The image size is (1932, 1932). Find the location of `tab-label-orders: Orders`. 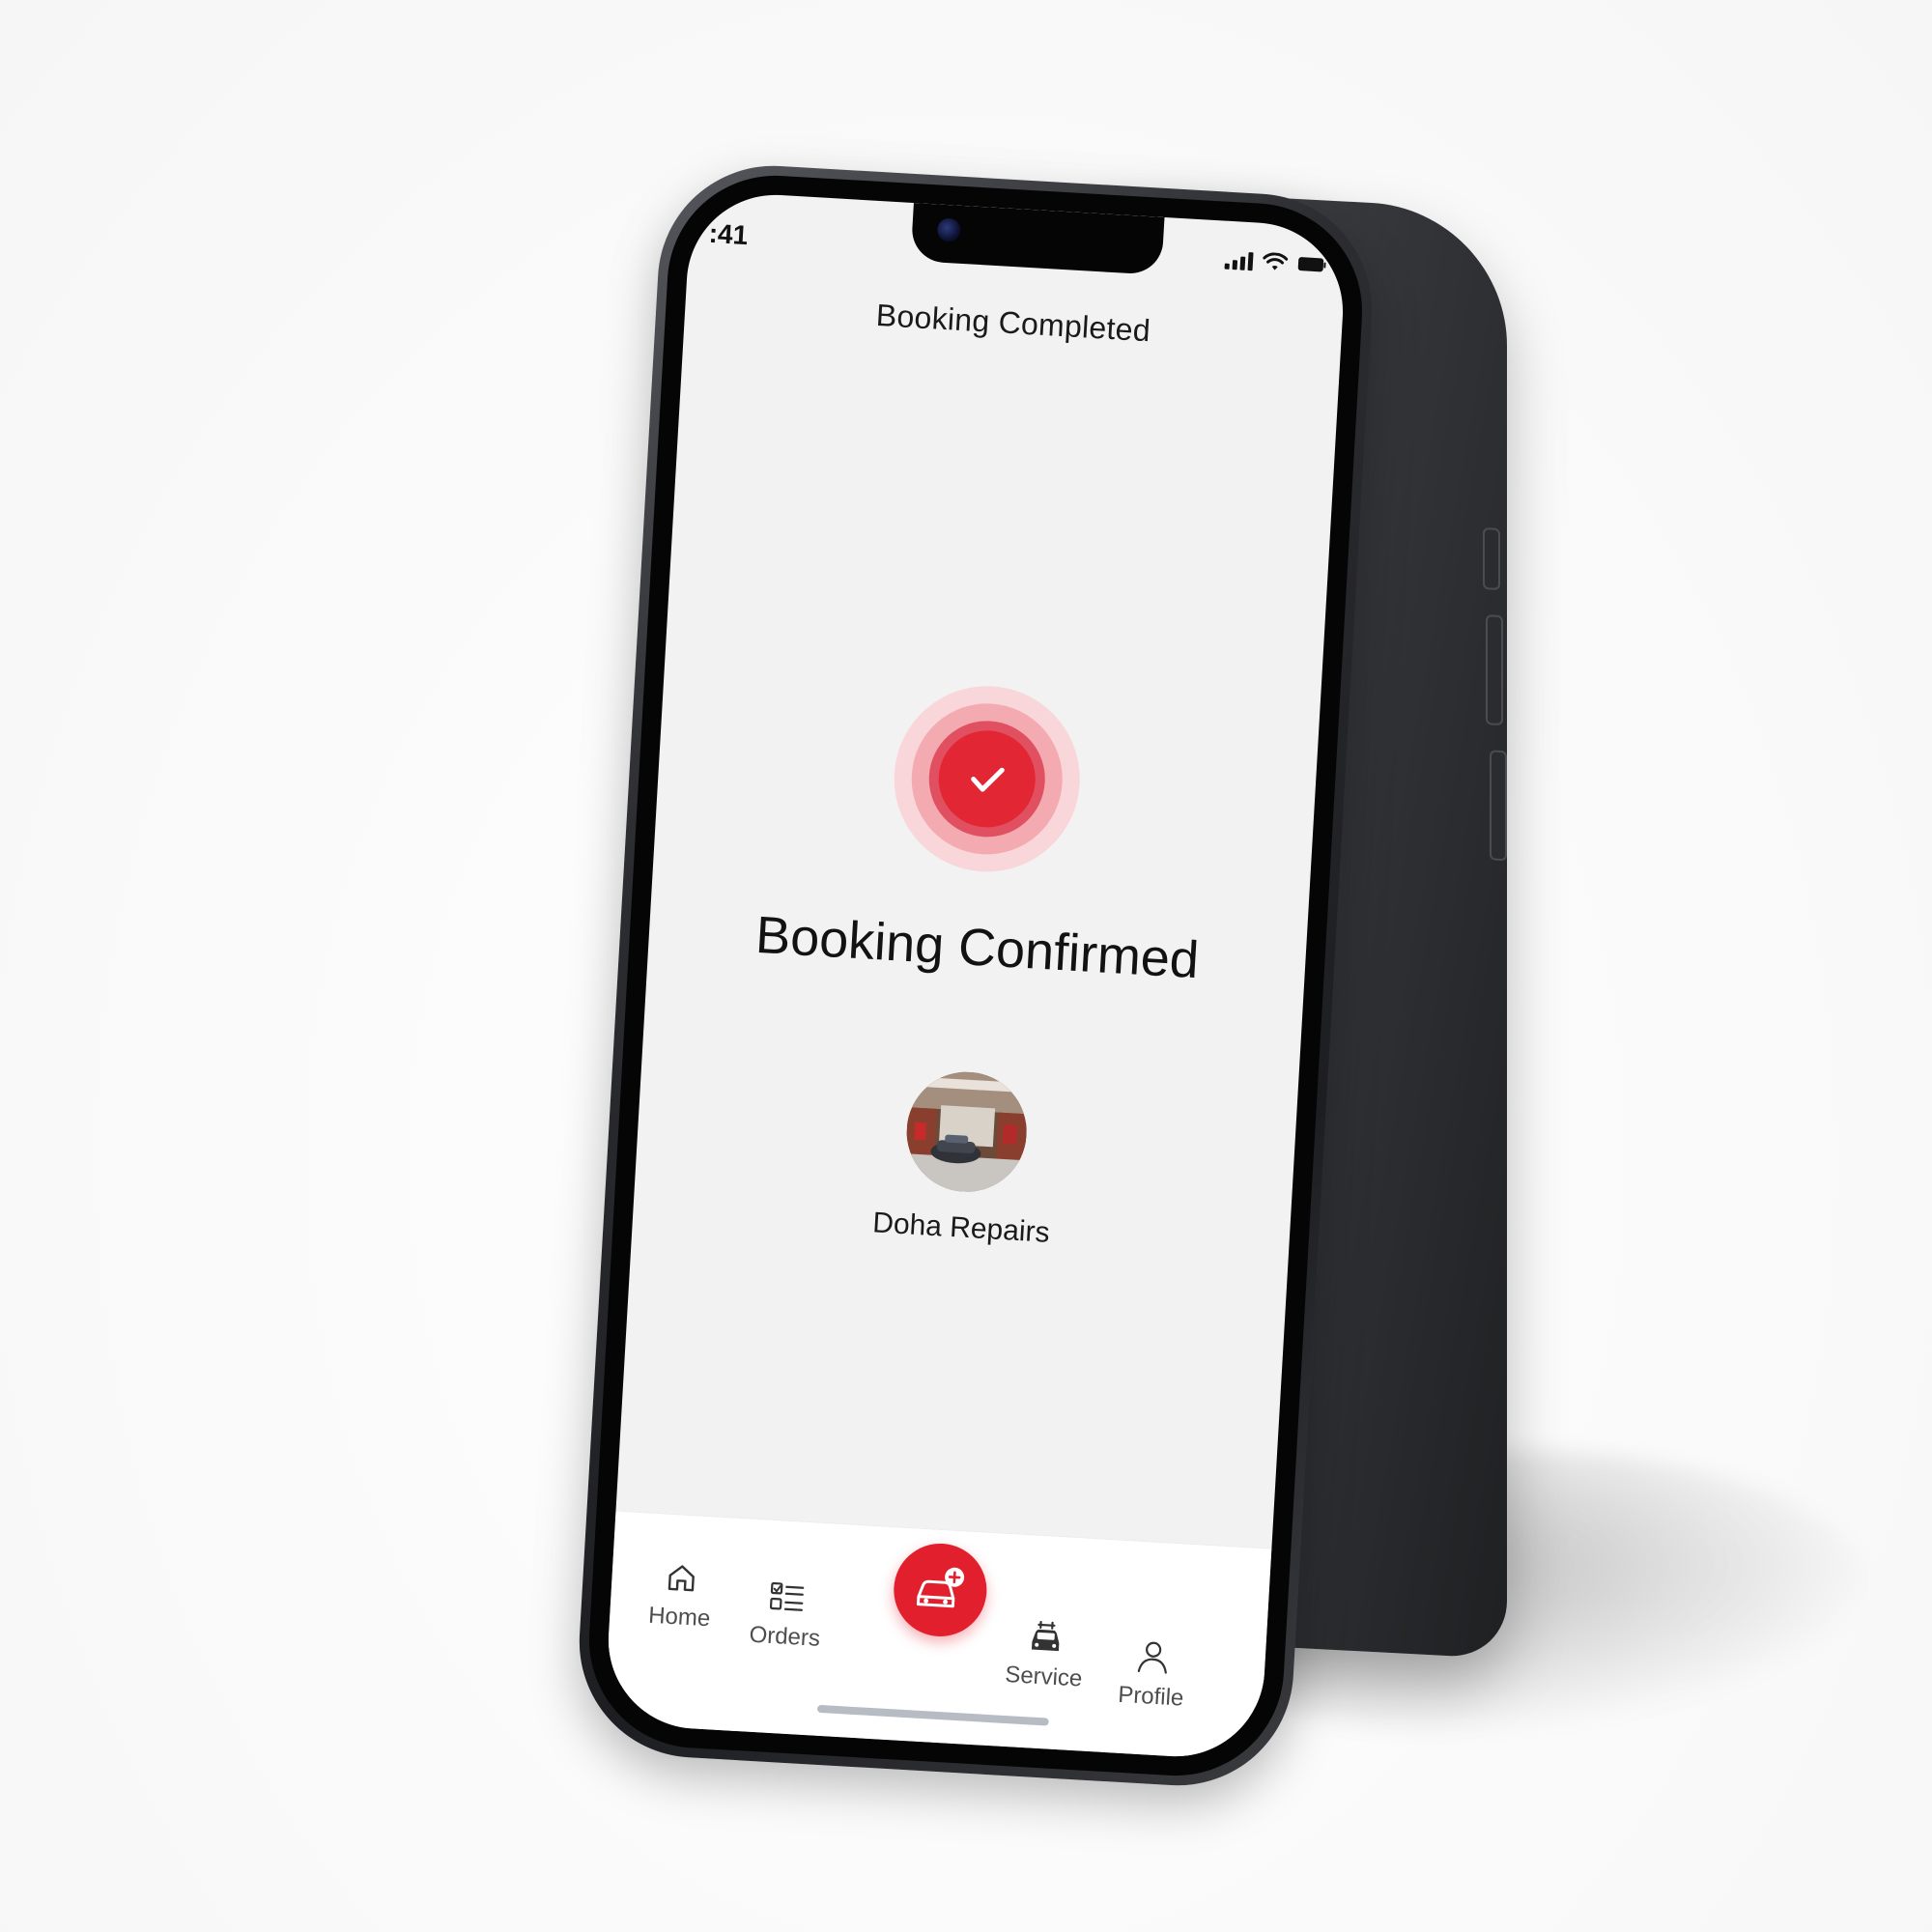

tab-label-orders: Orders is located at coordinates (784, 1636).